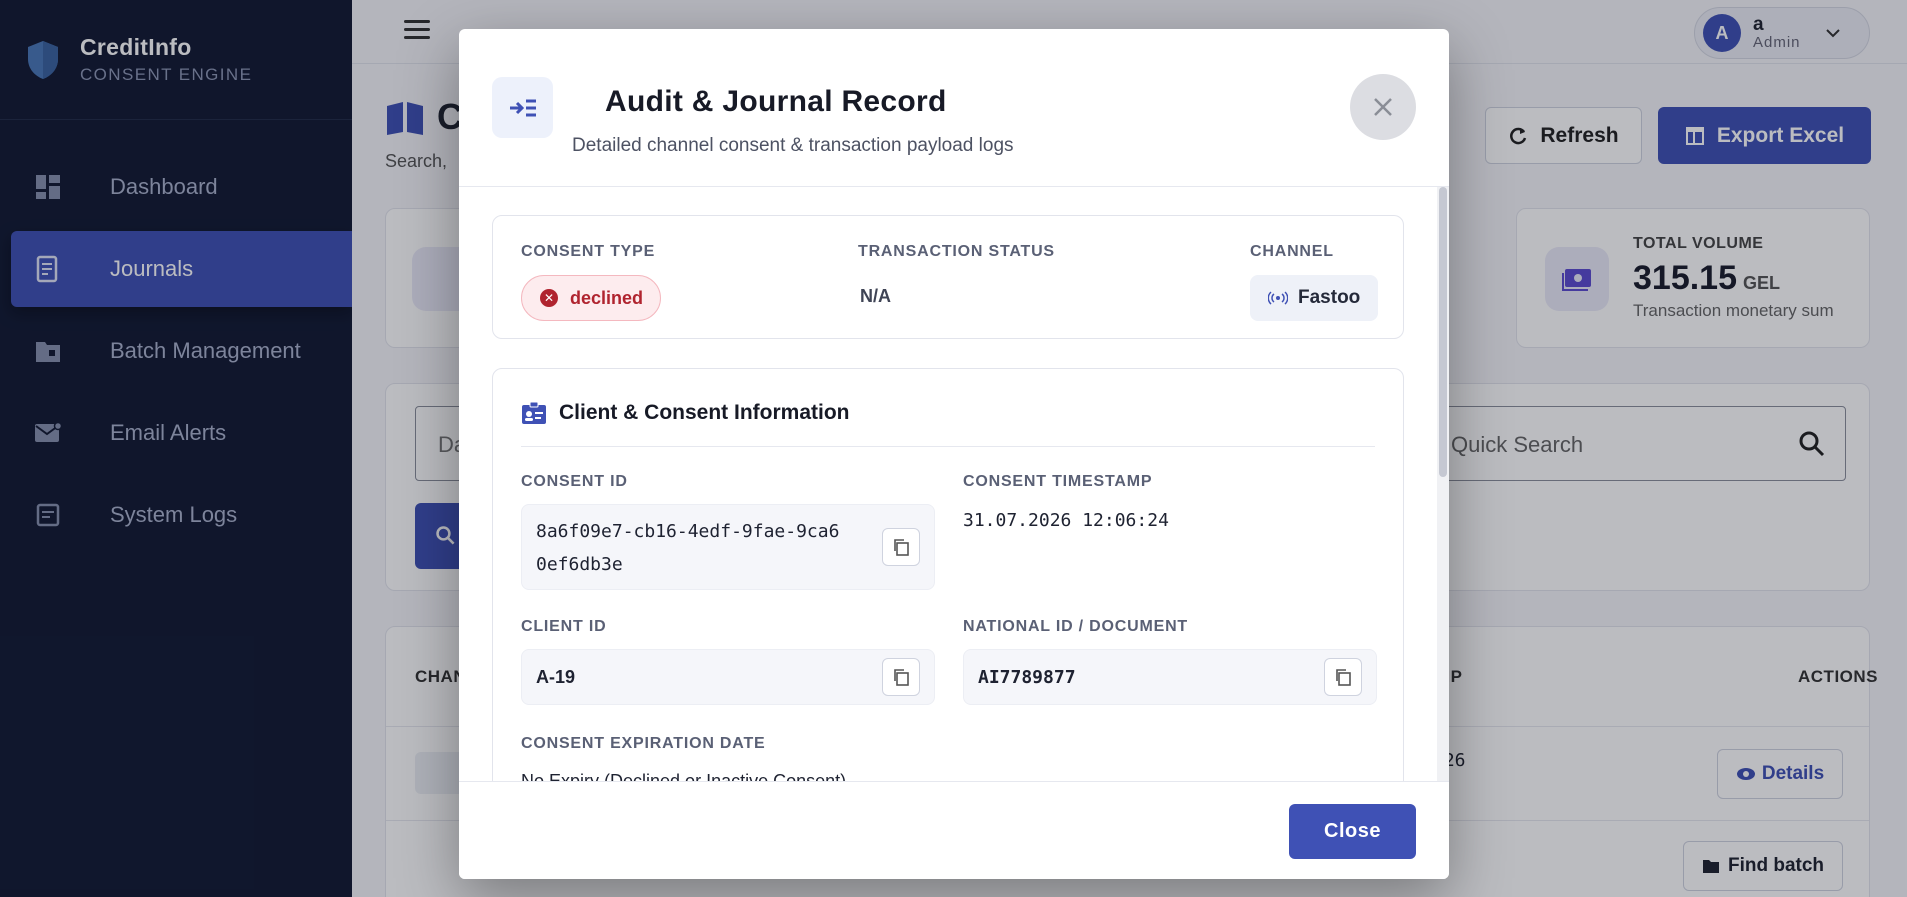 This screenshot has width=1907, height=897. I want to click on divider, so click(948, 446).